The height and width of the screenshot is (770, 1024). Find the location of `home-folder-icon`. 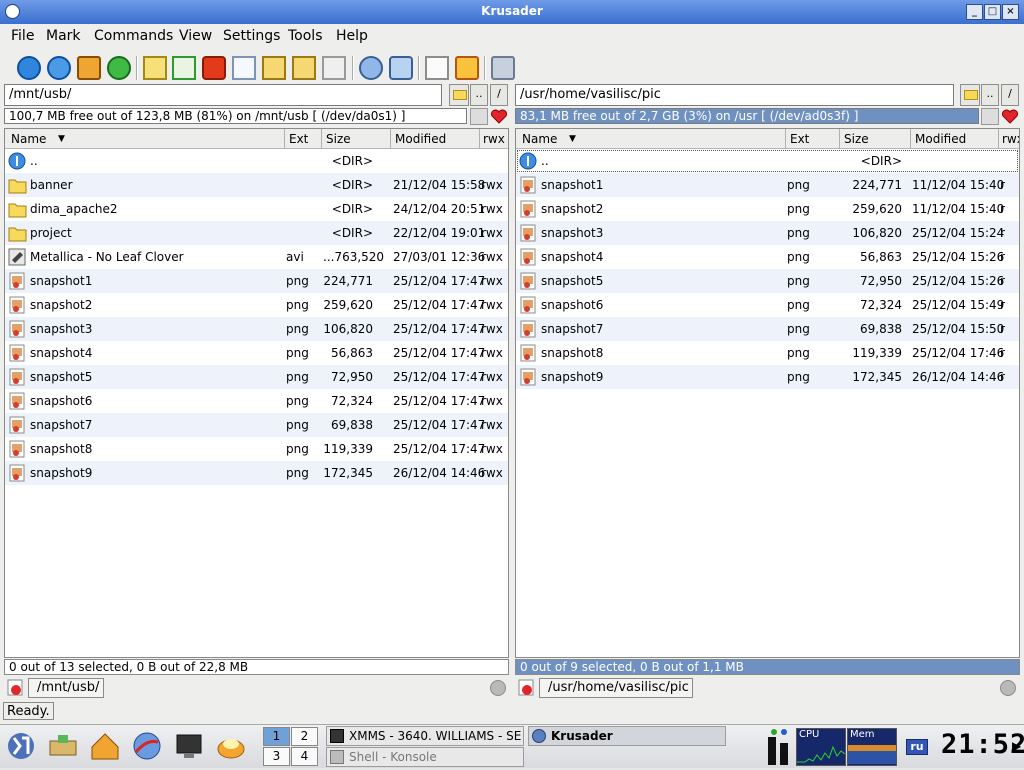

home-folder-icon is located at coordinates (105, 746).